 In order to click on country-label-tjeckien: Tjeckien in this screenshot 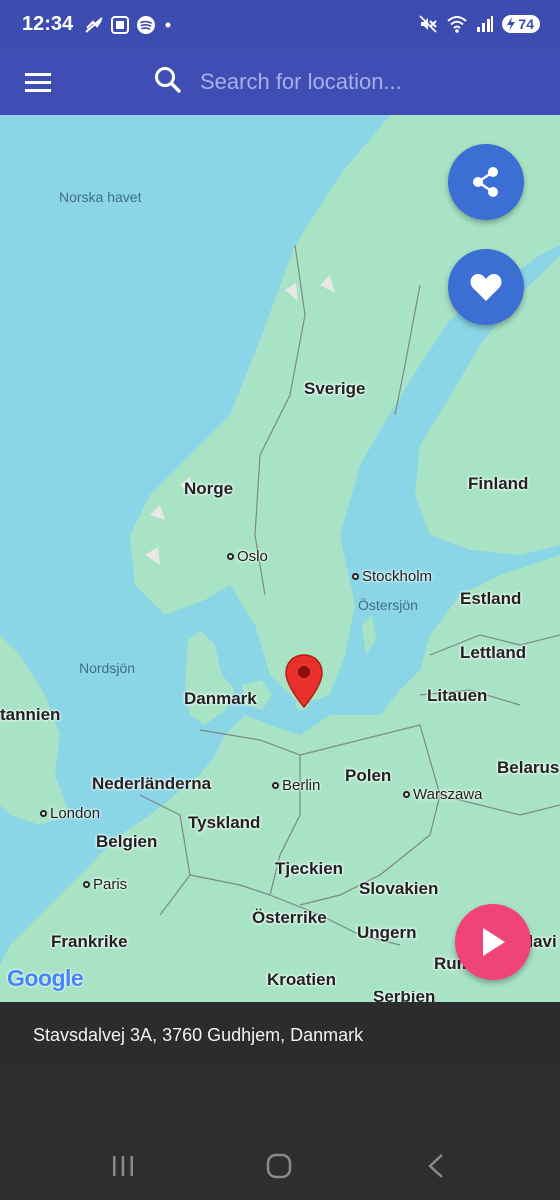, I will do `click(309, 868)`.